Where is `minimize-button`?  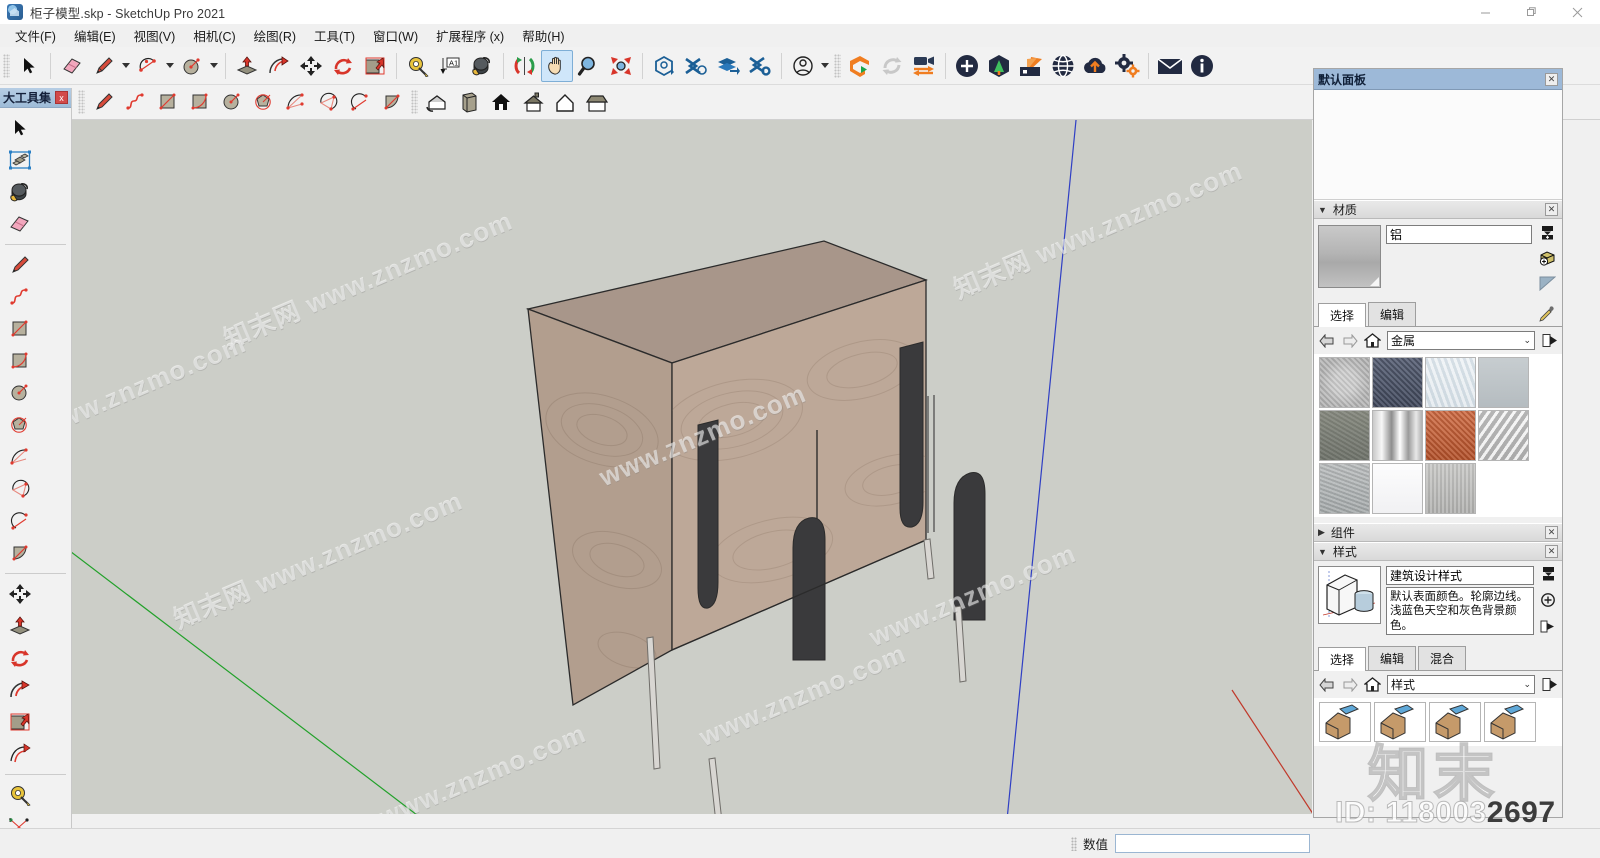 minimize-button is located at coordinates (1485, 12).